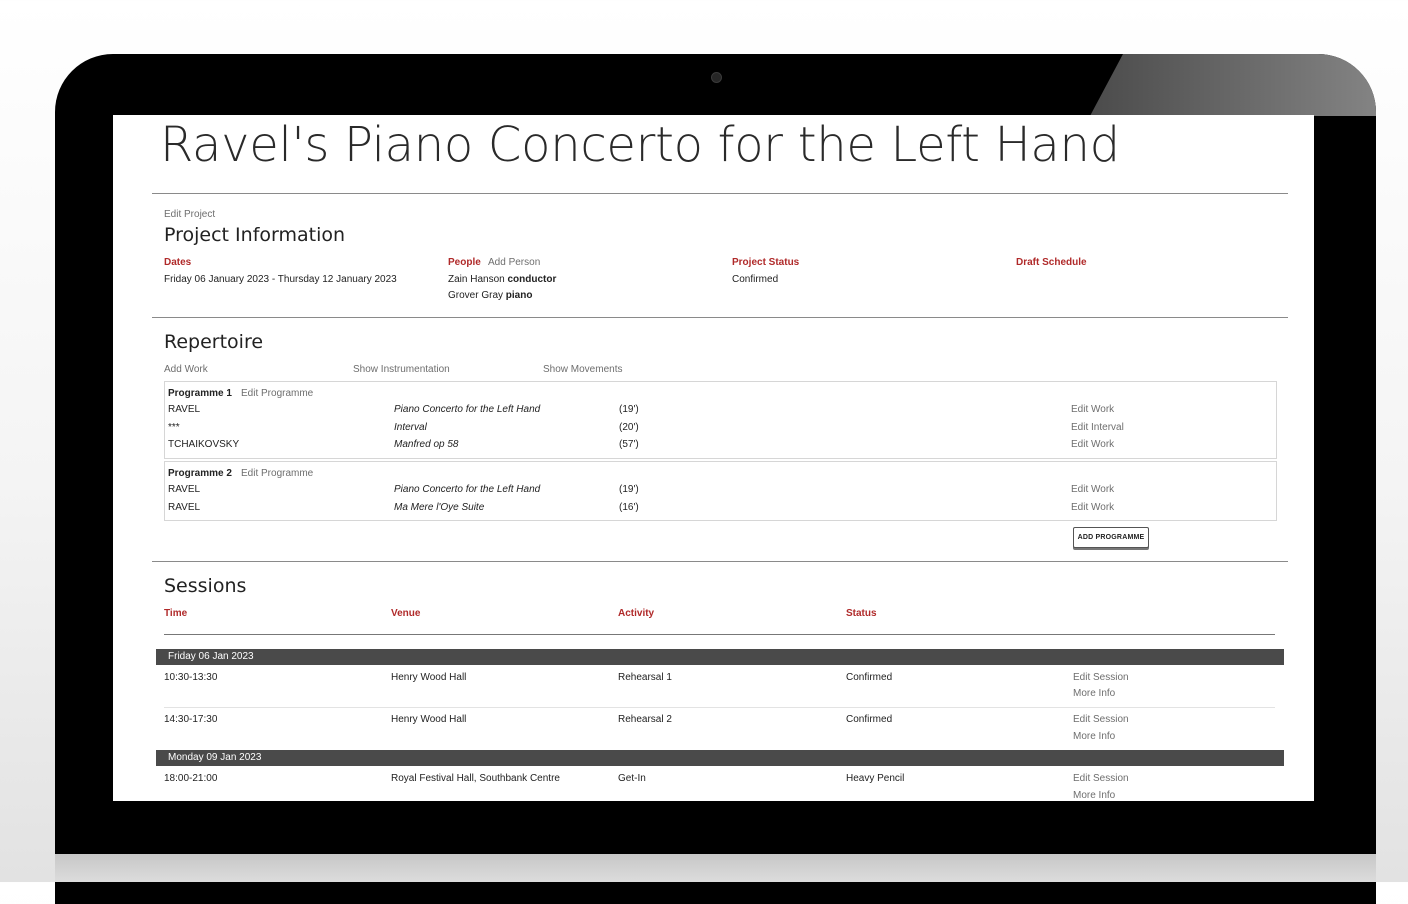  I want to click on show-movements-link: Show Movements, so click(582, 369).